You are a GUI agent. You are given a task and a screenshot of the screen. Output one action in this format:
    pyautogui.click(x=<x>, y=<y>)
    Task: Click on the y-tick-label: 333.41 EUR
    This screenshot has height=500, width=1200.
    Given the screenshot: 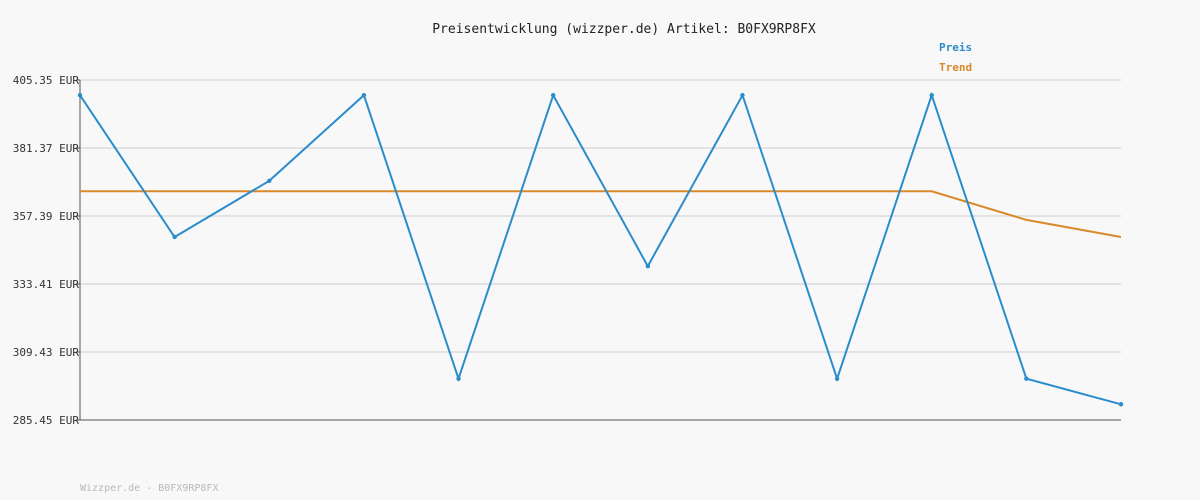 What is the action you would take?
    pyautogui.click(x=46, y=284)
    